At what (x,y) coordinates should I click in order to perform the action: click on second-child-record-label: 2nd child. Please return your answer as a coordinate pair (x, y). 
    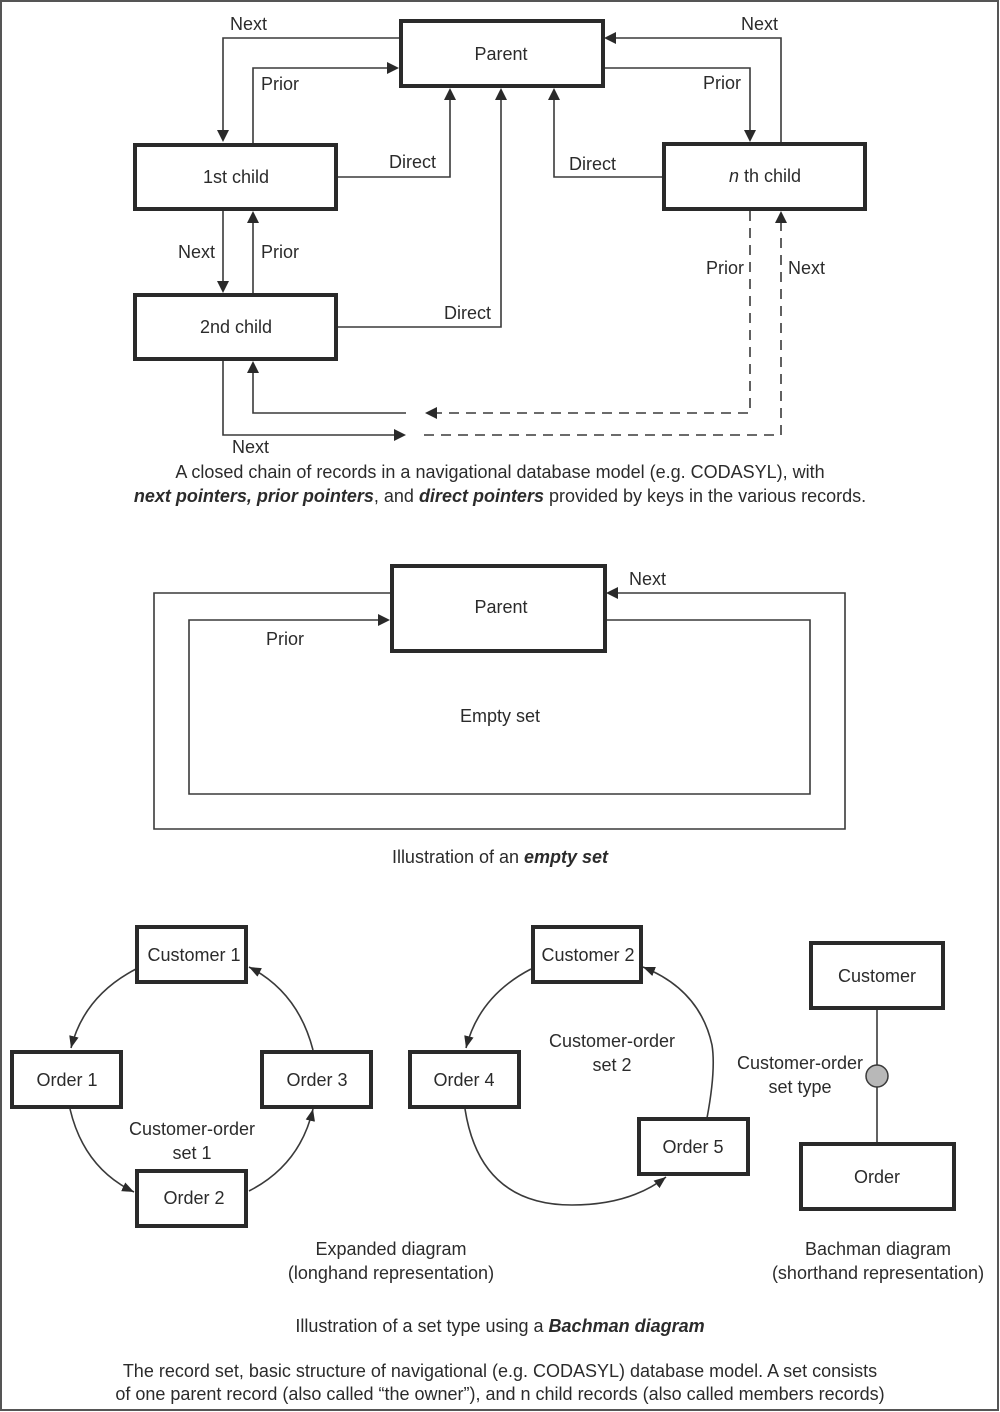
    Looking at the image, I should click on (236, 327).